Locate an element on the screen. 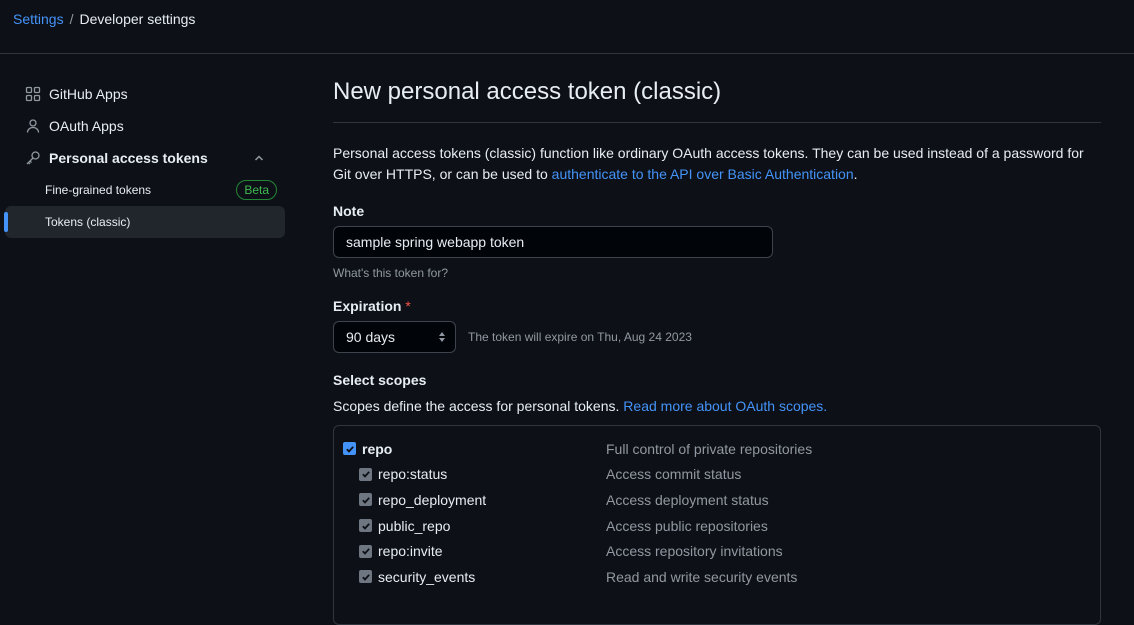 This screenshot has height=625, width=1134. expiration-label-text: Expiration is located at coordinates (367, 306).